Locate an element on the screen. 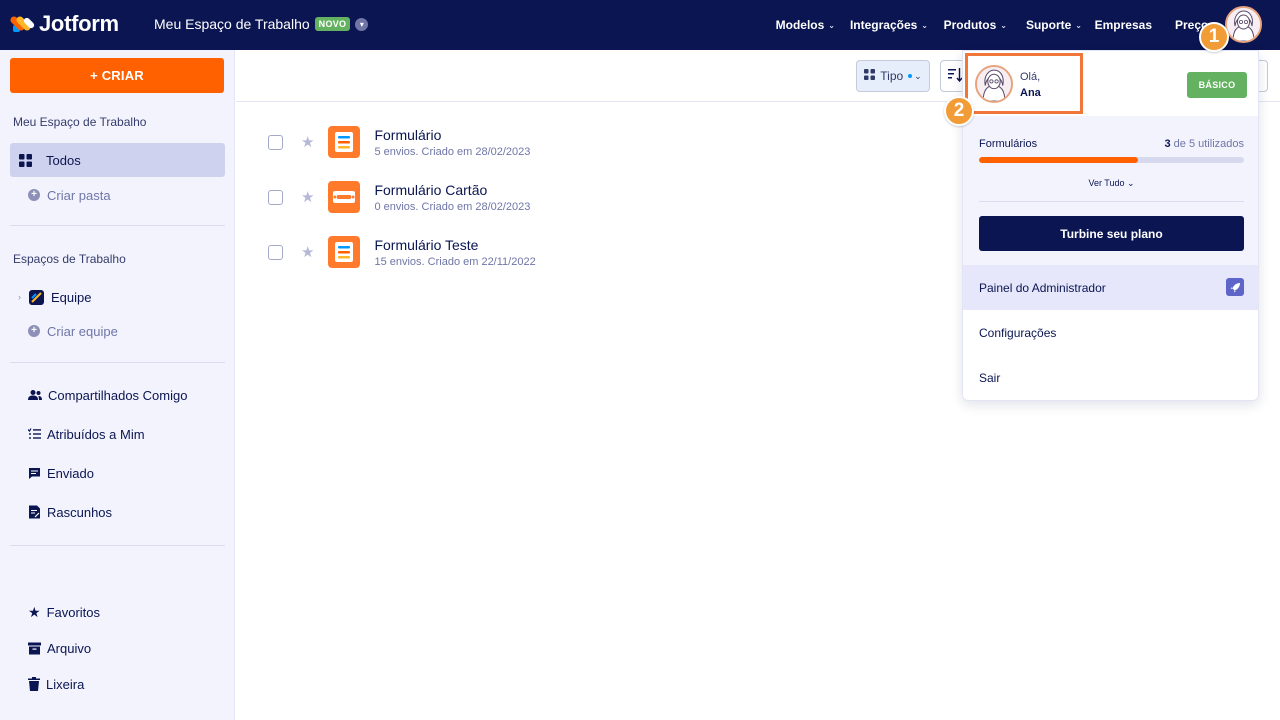 The height and width of the screenshot is (720, 1280). form-title: Formulário Teste is located at coordinates (454, 245).